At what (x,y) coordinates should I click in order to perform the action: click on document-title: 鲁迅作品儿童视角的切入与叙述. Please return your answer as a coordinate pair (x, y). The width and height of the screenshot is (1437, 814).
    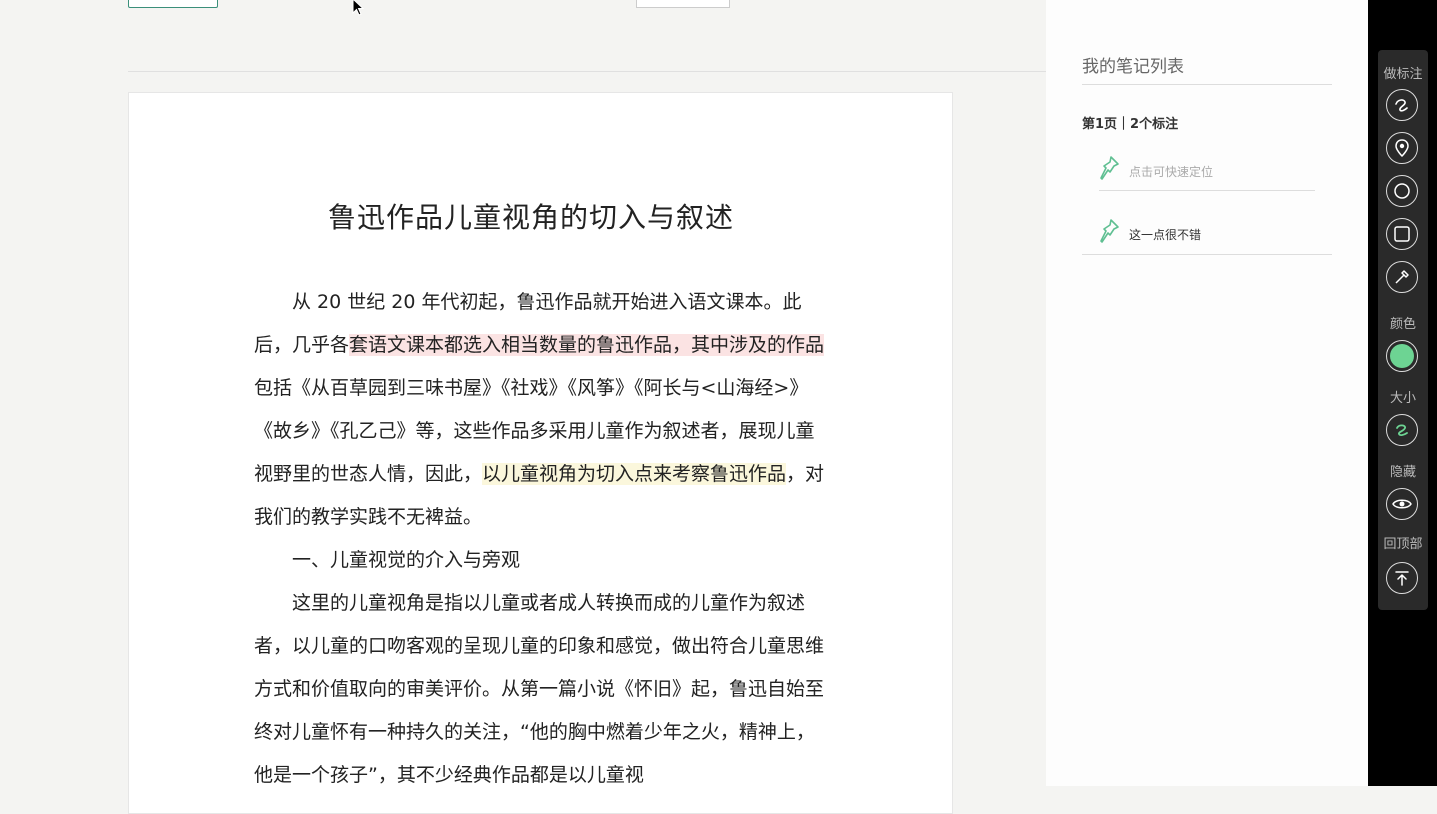
    Looking at the image, I should click on (531, 217).